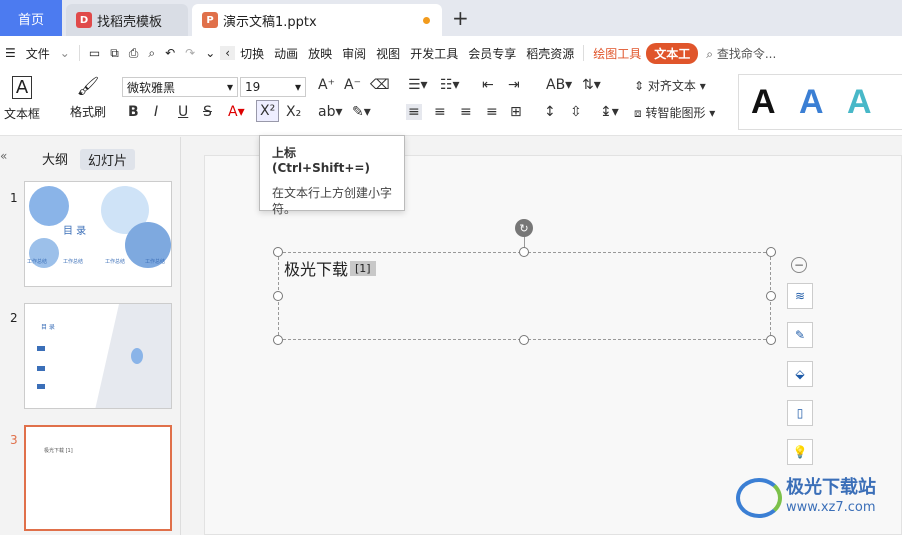 The image size is (902, 535). I want to click on phonetic-icon: ab▾, so click(330, 112).